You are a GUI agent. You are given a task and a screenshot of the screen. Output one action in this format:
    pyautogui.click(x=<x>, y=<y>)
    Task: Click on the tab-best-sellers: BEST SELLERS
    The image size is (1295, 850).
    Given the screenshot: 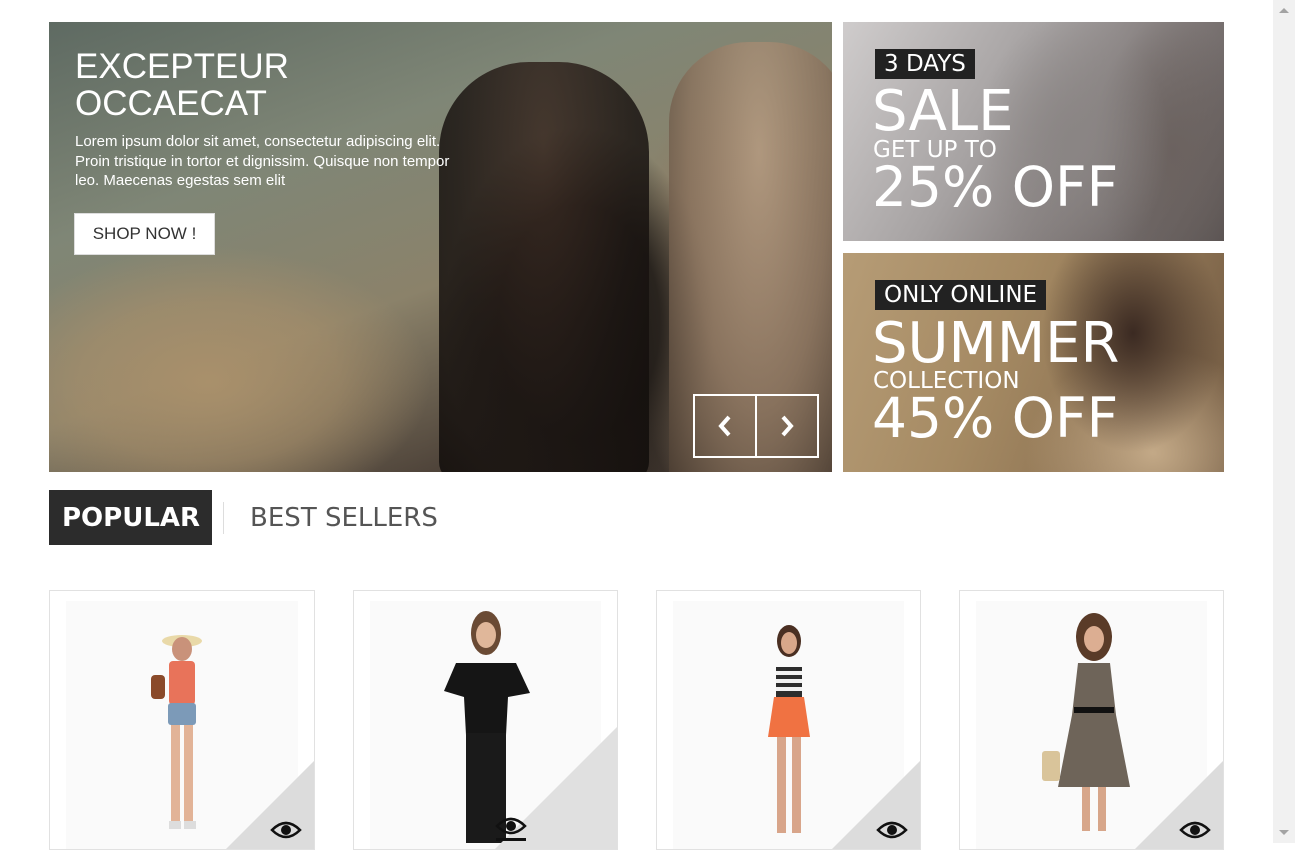 What is the action you would take?
    pyautogui.click(x=331, y=517)
    